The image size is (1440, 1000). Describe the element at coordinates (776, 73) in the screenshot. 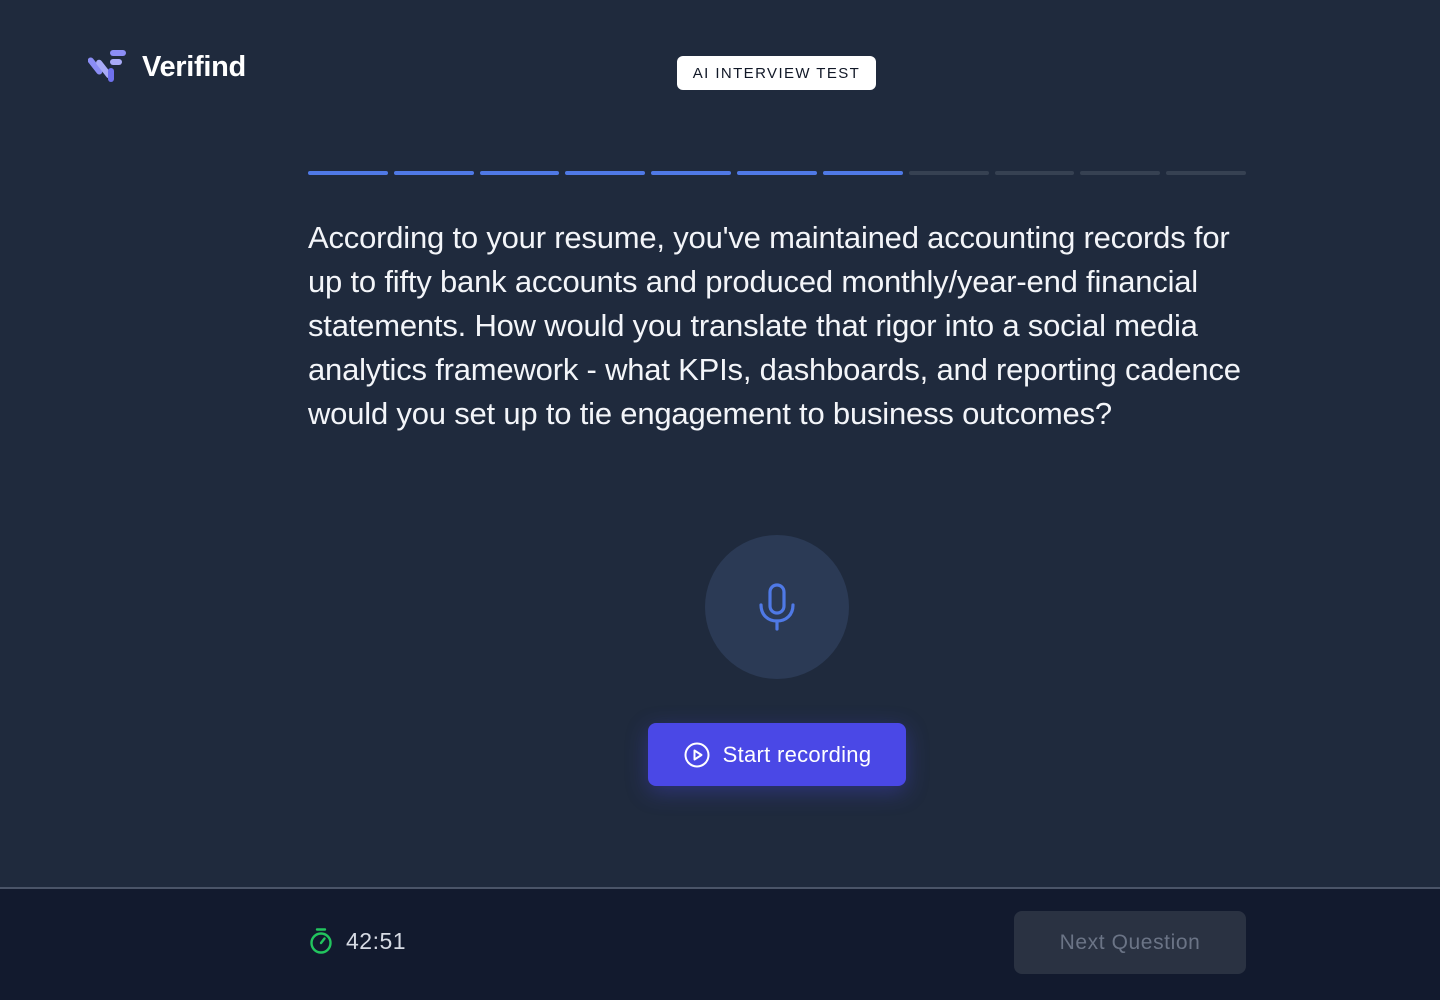

I see `test-type-badge: AI INTERVIEW TEST` at that location.